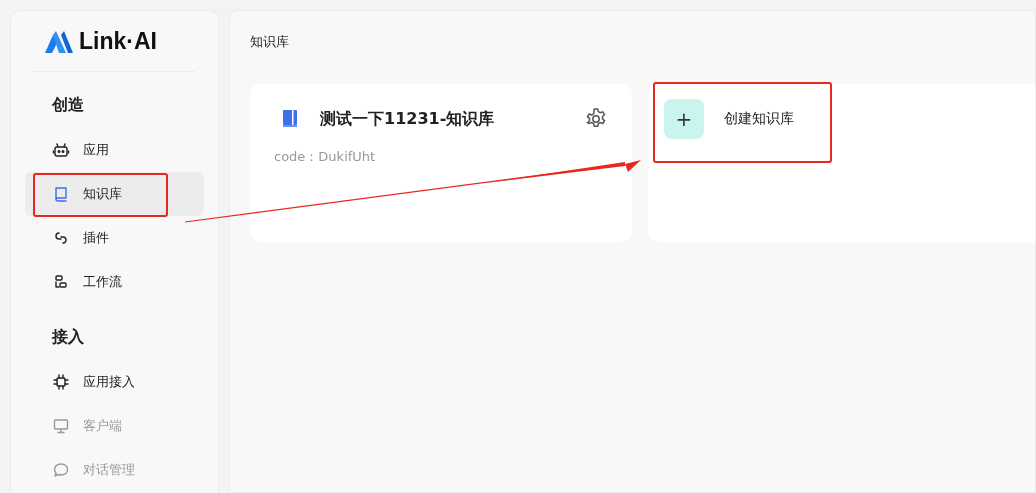 The image size is (1036, 493). Describe the element at coordinates (59, 41) in the screenshot. I see `logo-icon` at that location.